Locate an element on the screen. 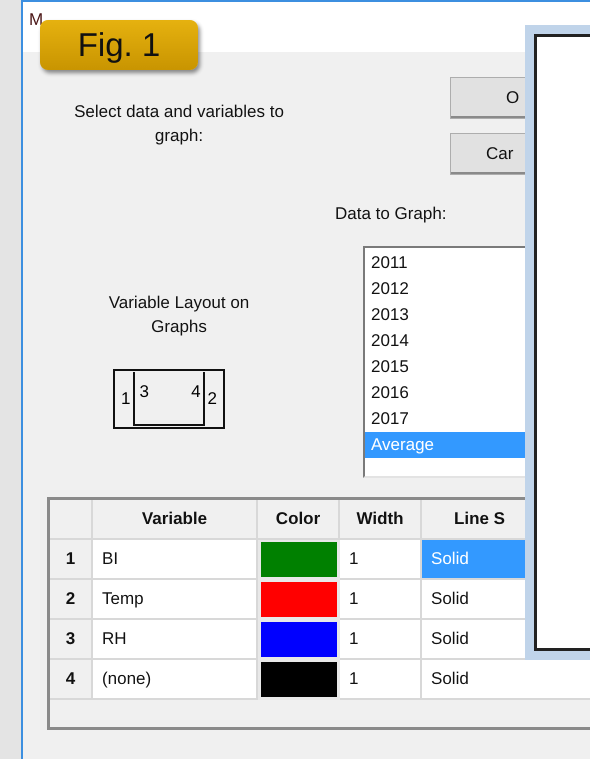 Image resolution: width=590 pixels, height=759 pixels. row-number: 3 is located at coordinates (71, 640).